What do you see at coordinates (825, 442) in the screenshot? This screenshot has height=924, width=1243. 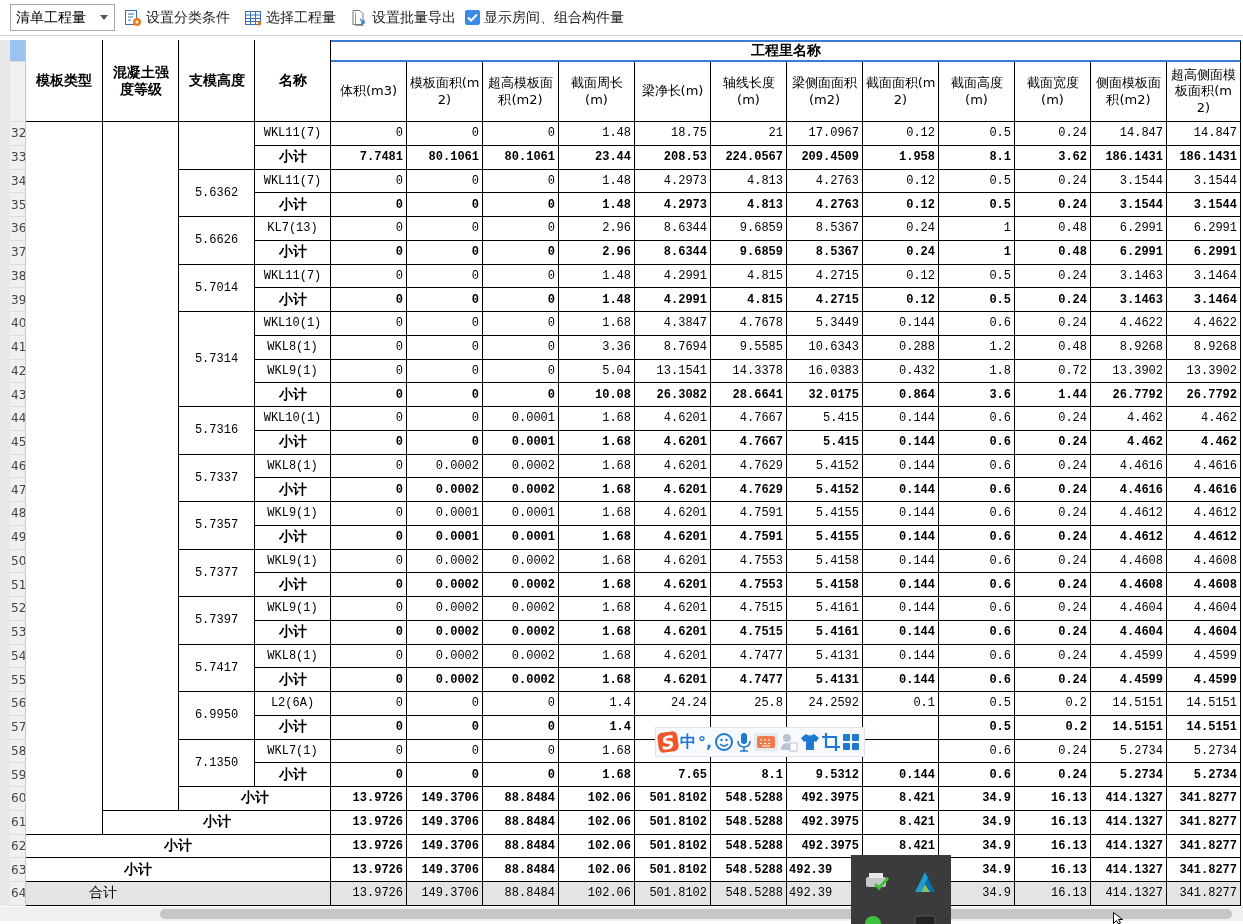 I see `table-cell: 5.415` at bounding box center [825, 442].